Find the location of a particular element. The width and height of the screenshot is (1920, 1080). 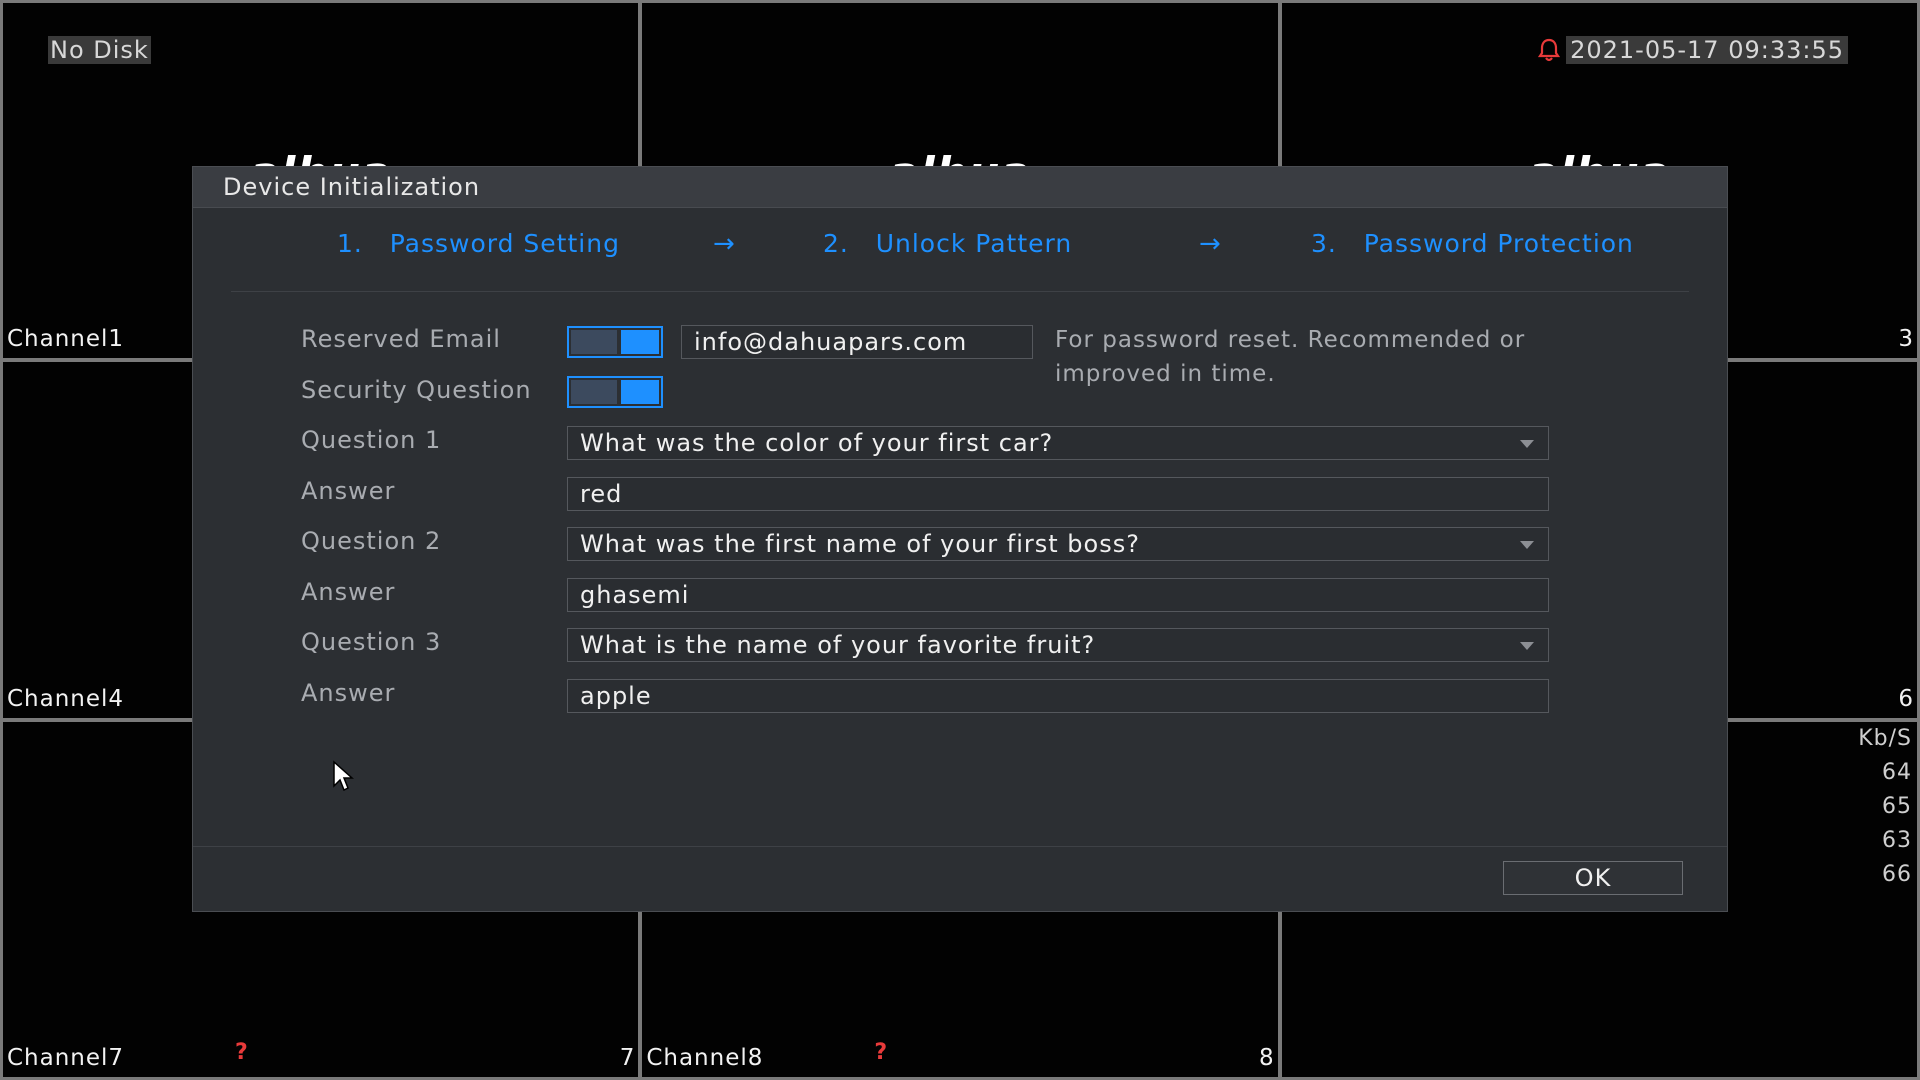

channel-label: Channel4 is located at coordinates (66, 698).